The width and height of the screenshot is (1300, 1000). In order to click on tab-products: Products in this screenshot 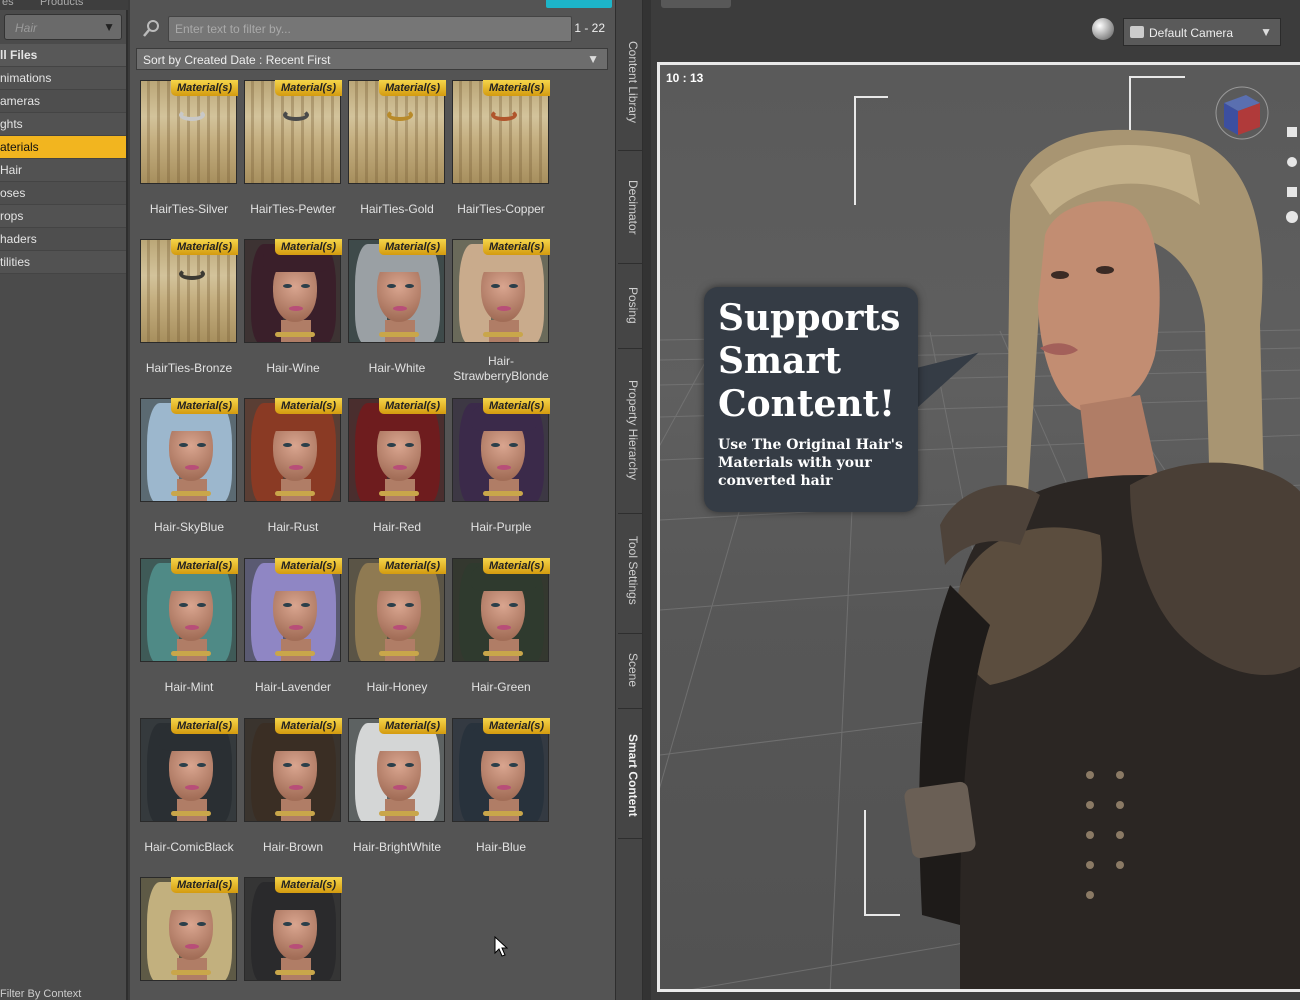, I will do `click(61, 4)`.